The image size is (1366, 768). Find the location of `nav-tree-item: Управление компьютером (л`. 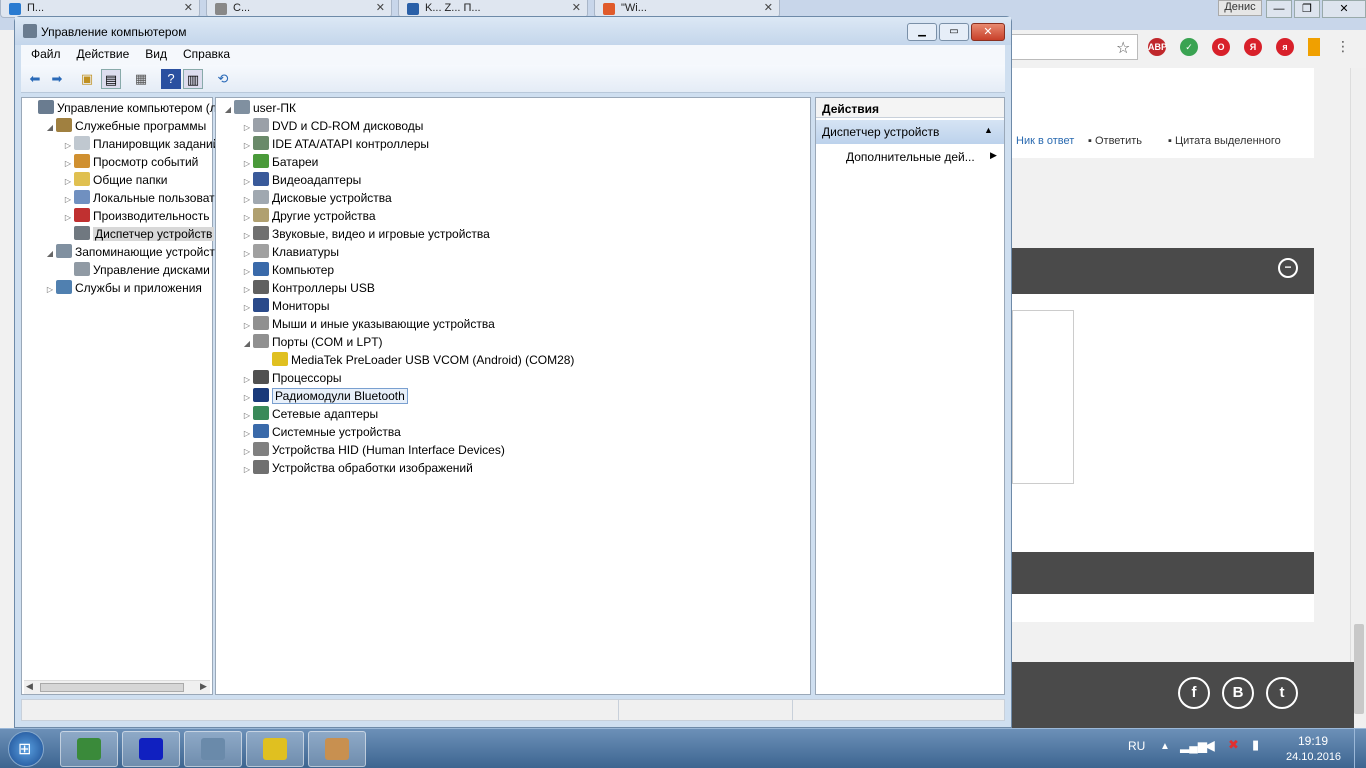

nav-tree-item: Управление компьютером (л is located at coordinates (121, 108).